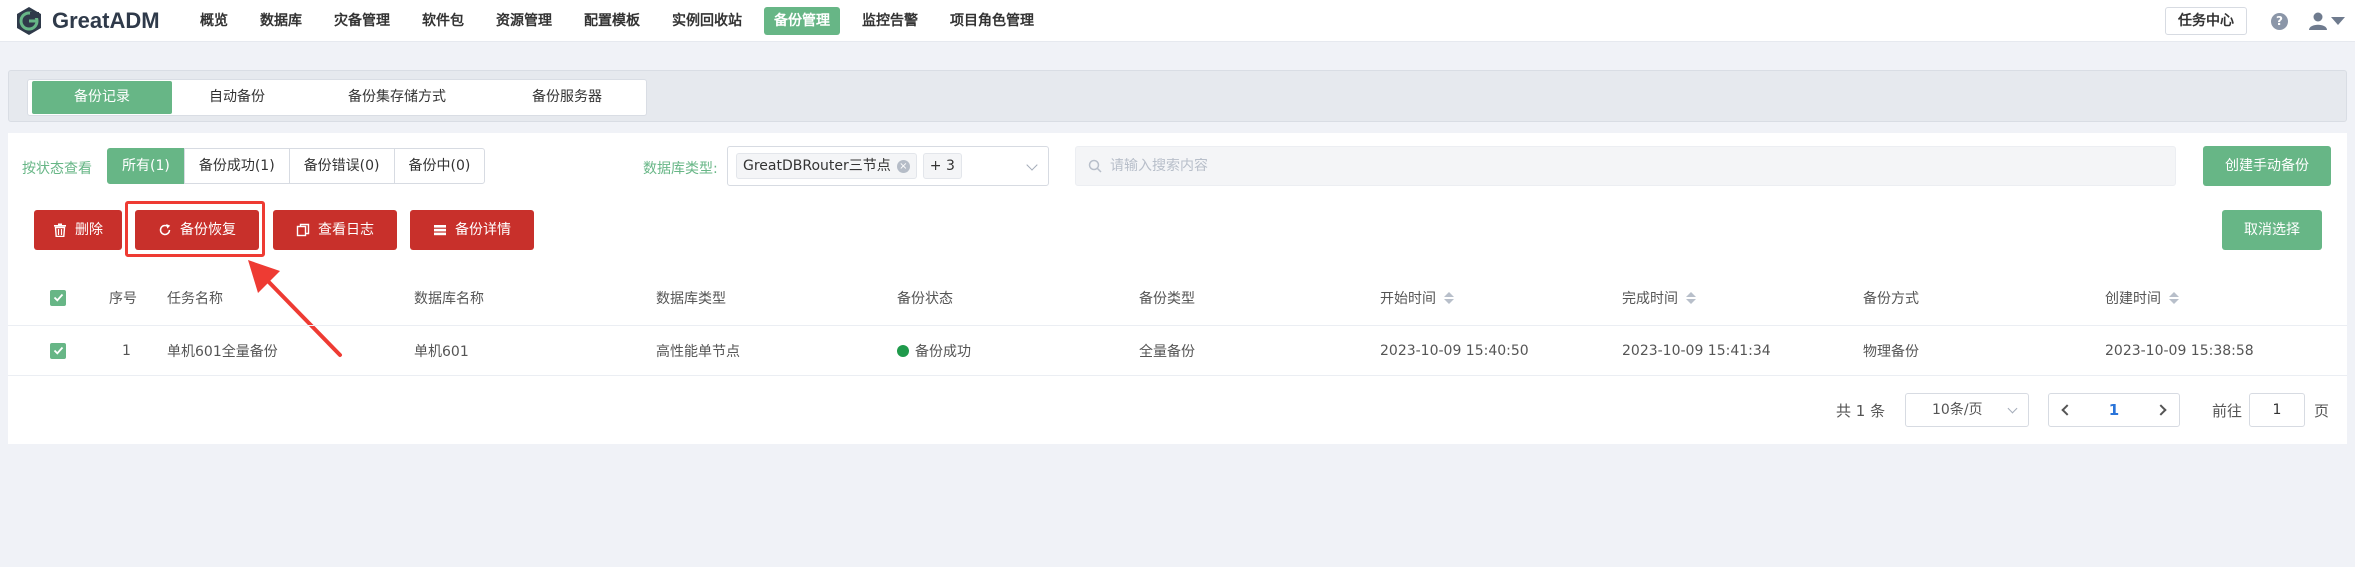  I want to click on status-filter-error: 备份错误(0), so click(341, 166).